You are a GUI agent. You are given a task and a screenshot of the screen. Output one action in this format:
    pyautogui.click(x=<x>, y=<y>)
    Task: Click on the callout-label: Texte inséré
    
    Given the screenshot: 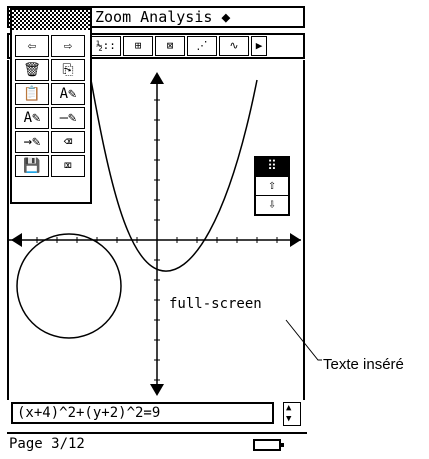 What is the action you would take?
    pyautogui.click(x=363, y=364)
    